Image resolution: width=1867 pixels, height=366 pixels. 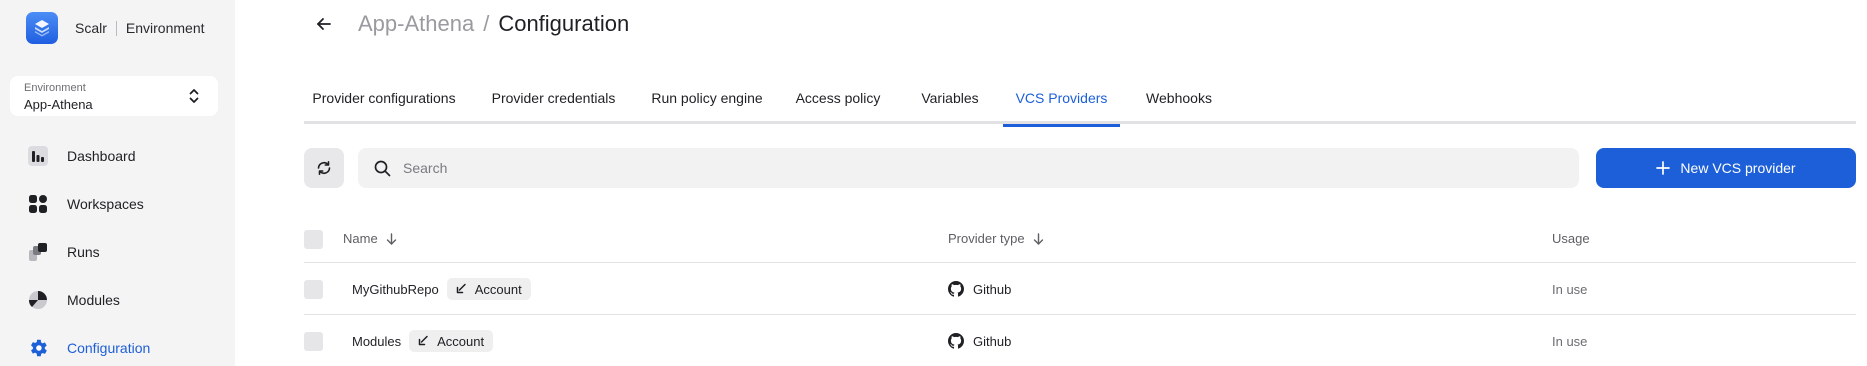 I want to click on sidebar-item-modules: Modules, so click(x=117, y=300).